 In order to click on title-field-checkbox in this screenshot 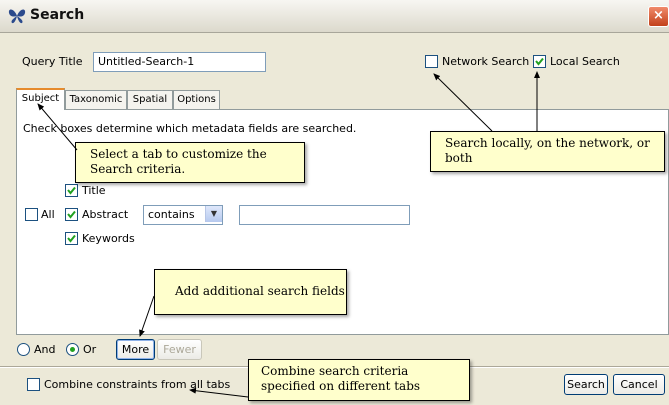, I will do `click(71, 190)`.